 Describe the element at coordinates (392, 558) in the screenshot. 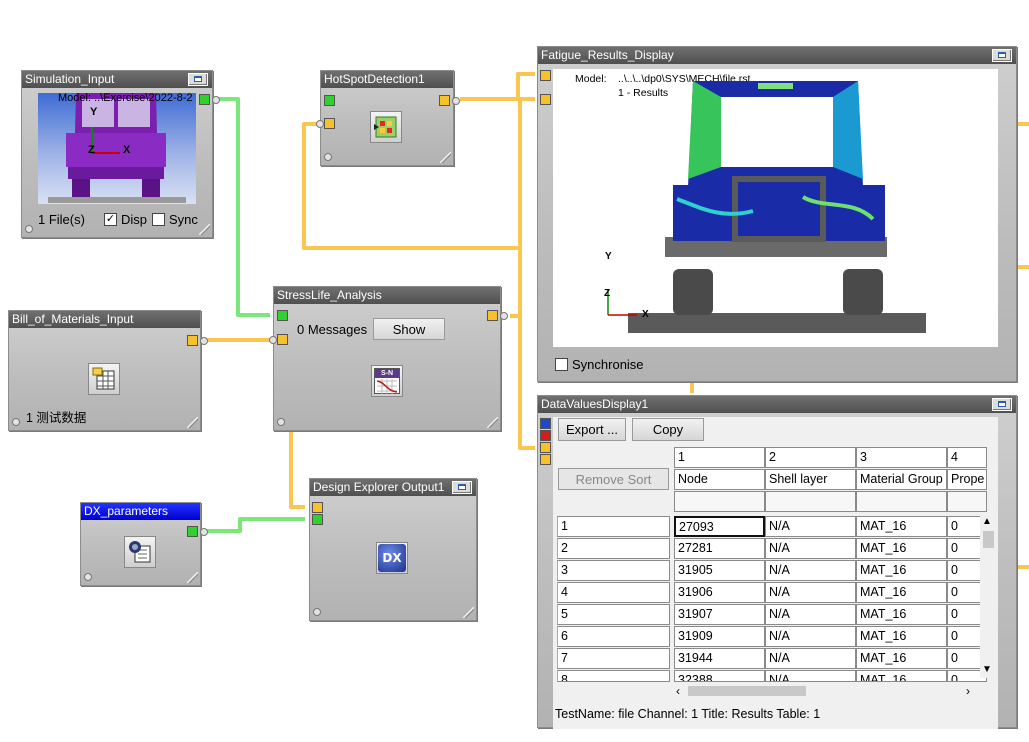

I see `dx-logo-icon: DX` at that location.